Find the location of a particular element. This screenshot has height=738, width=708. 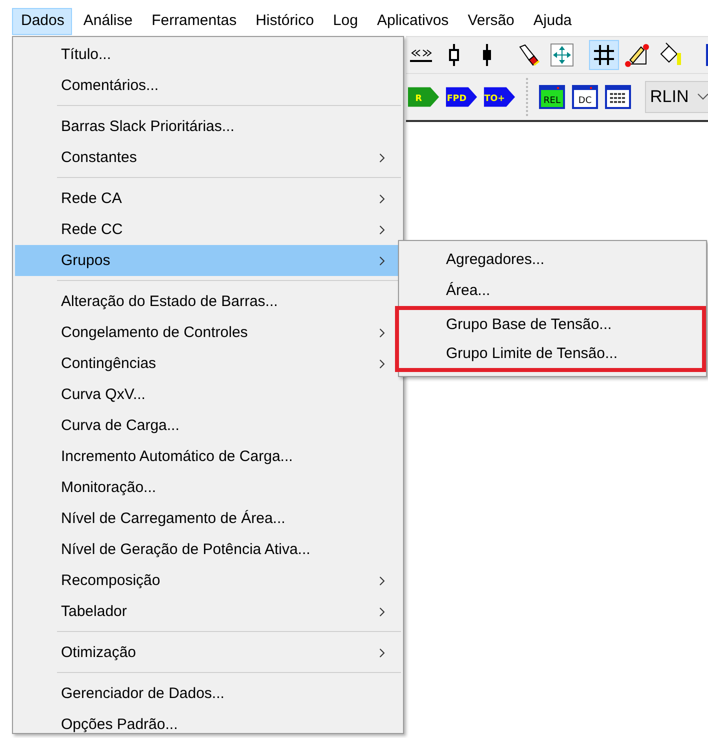

move-icon is located at coordinates (562, 55).